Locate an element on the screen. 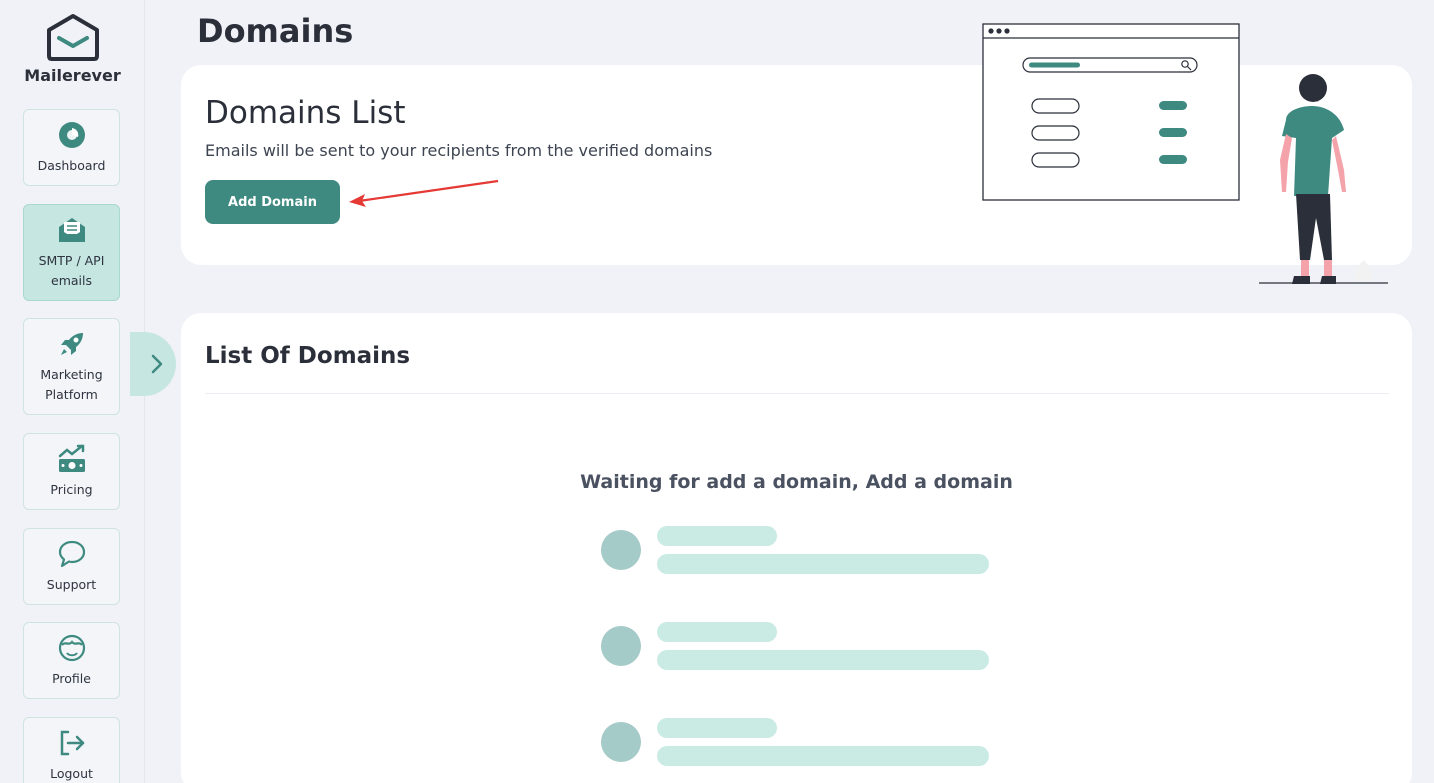 This screenshot has height=783, width=1434. mail-open-icon is located at coordinates (71, 229).